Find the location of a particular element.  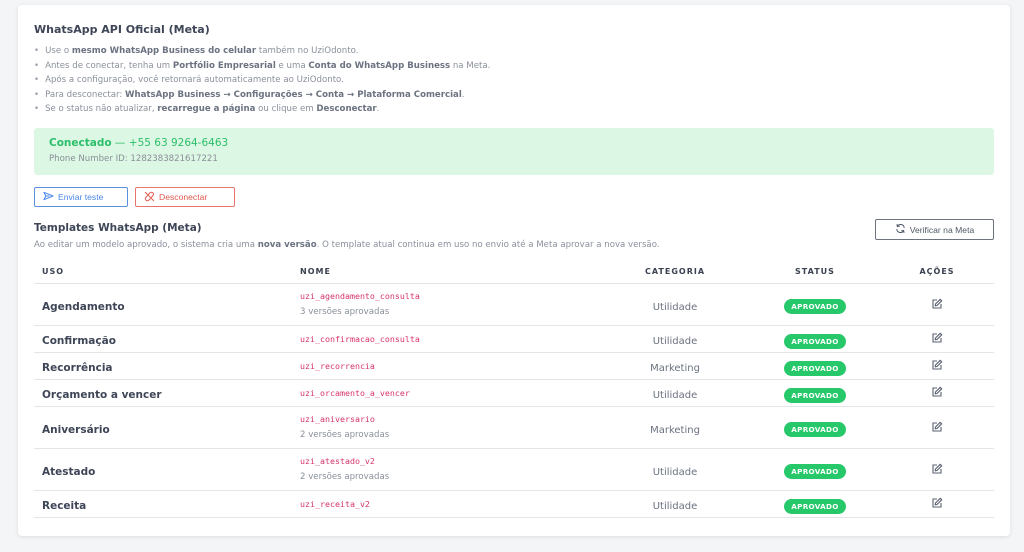

instruction-text: também no UziOdonto. is located at coordinates (307, 51).